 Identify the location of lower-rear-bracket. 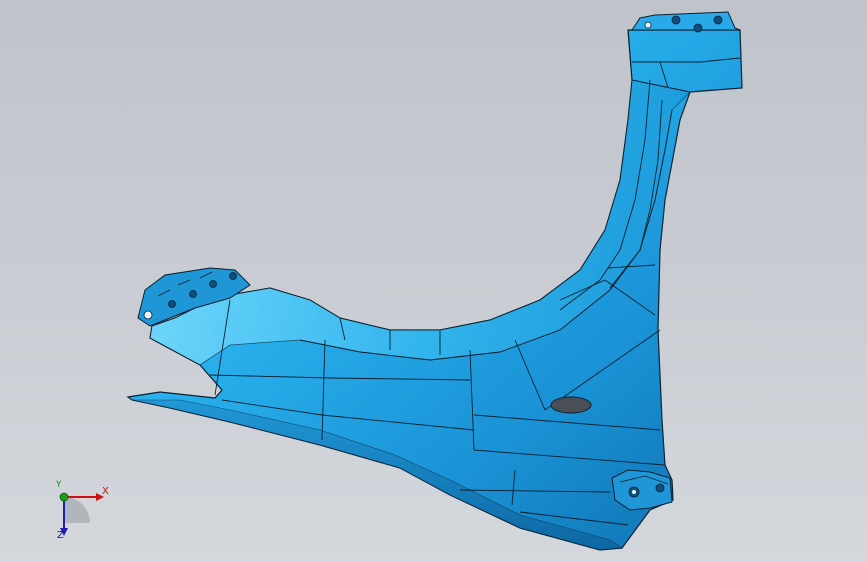
(642, 490).